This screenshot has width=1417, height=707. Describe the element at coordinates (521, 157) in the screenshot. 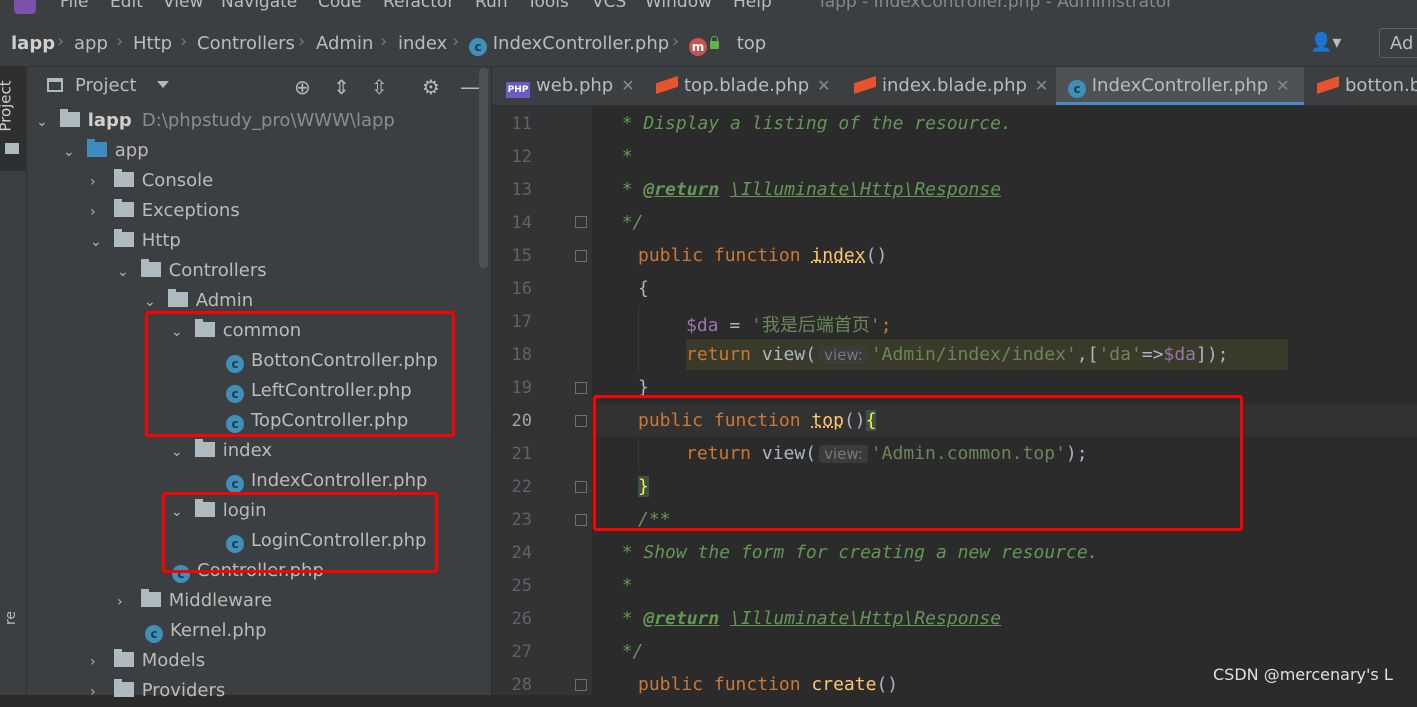

I see `line-number: 12` at that location.